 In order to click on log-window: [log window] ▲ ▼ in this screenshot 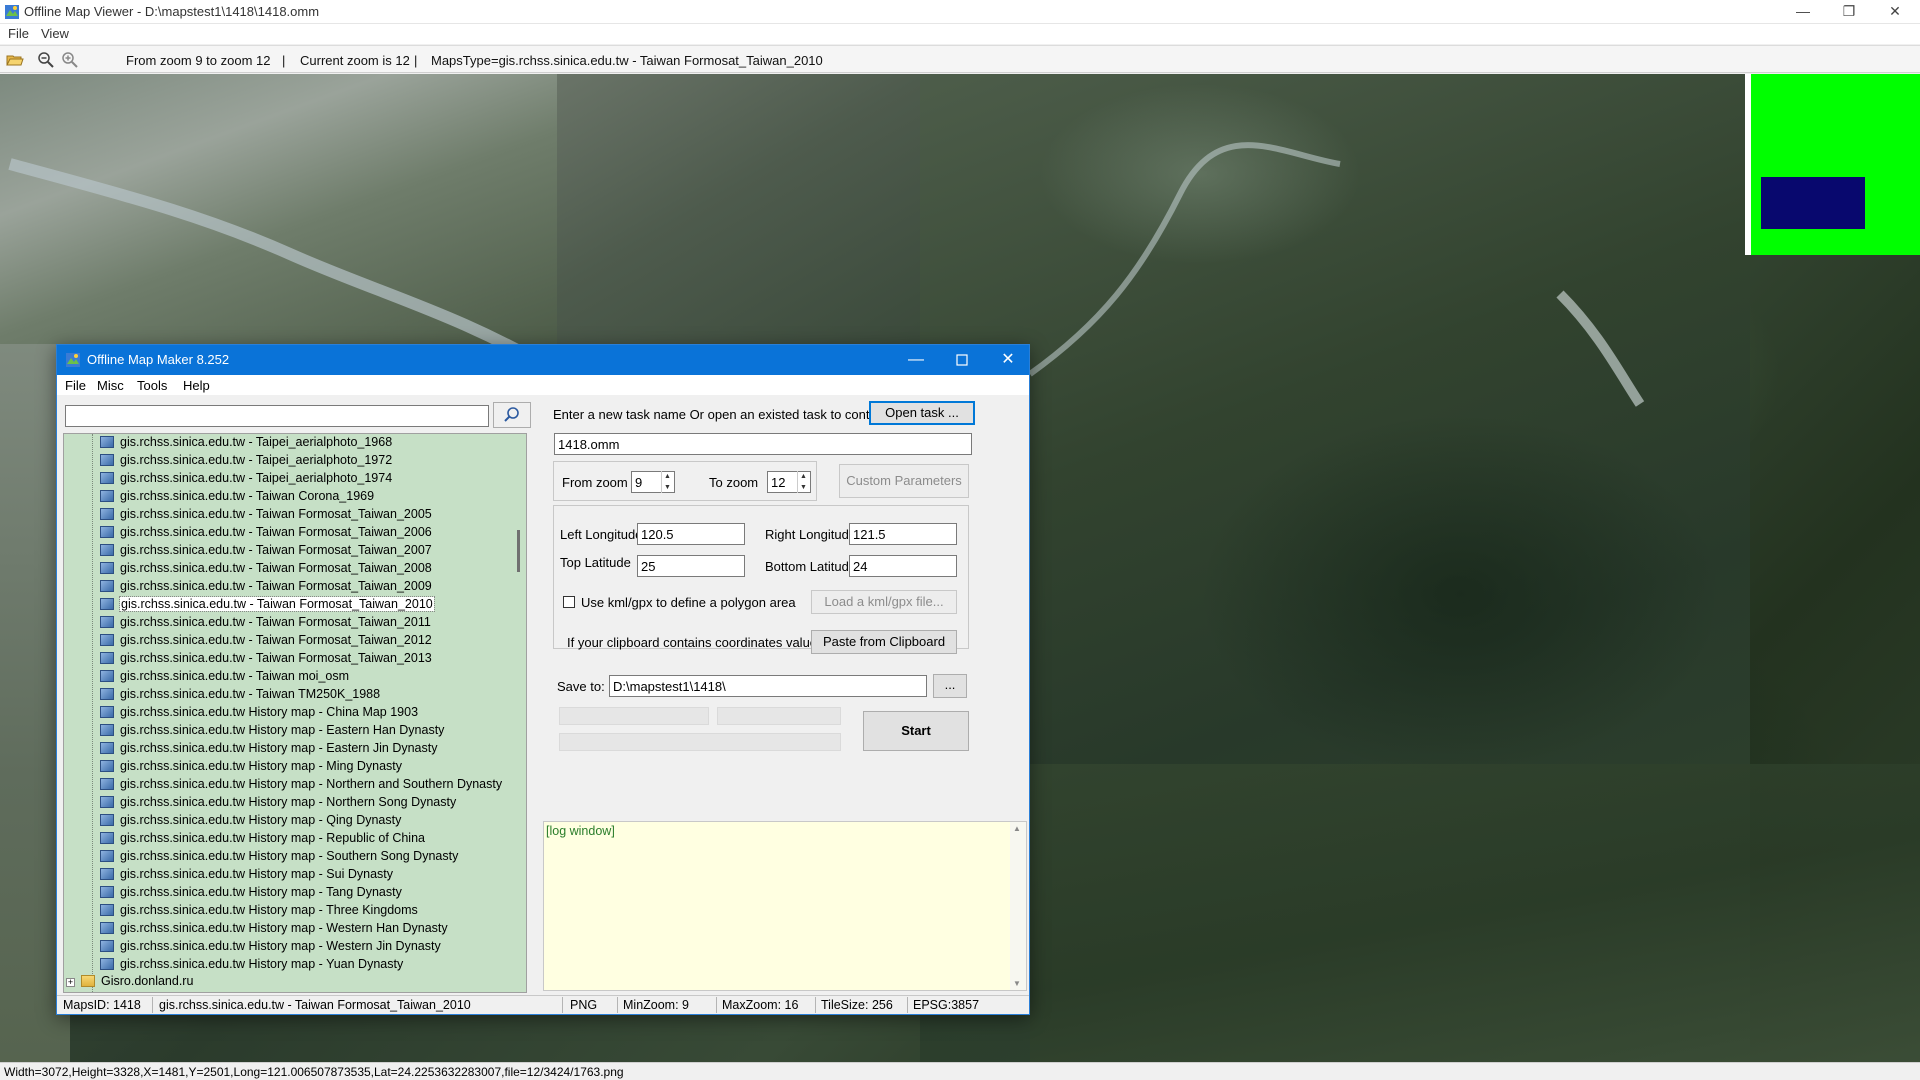, I will do `click(785, 906)`.